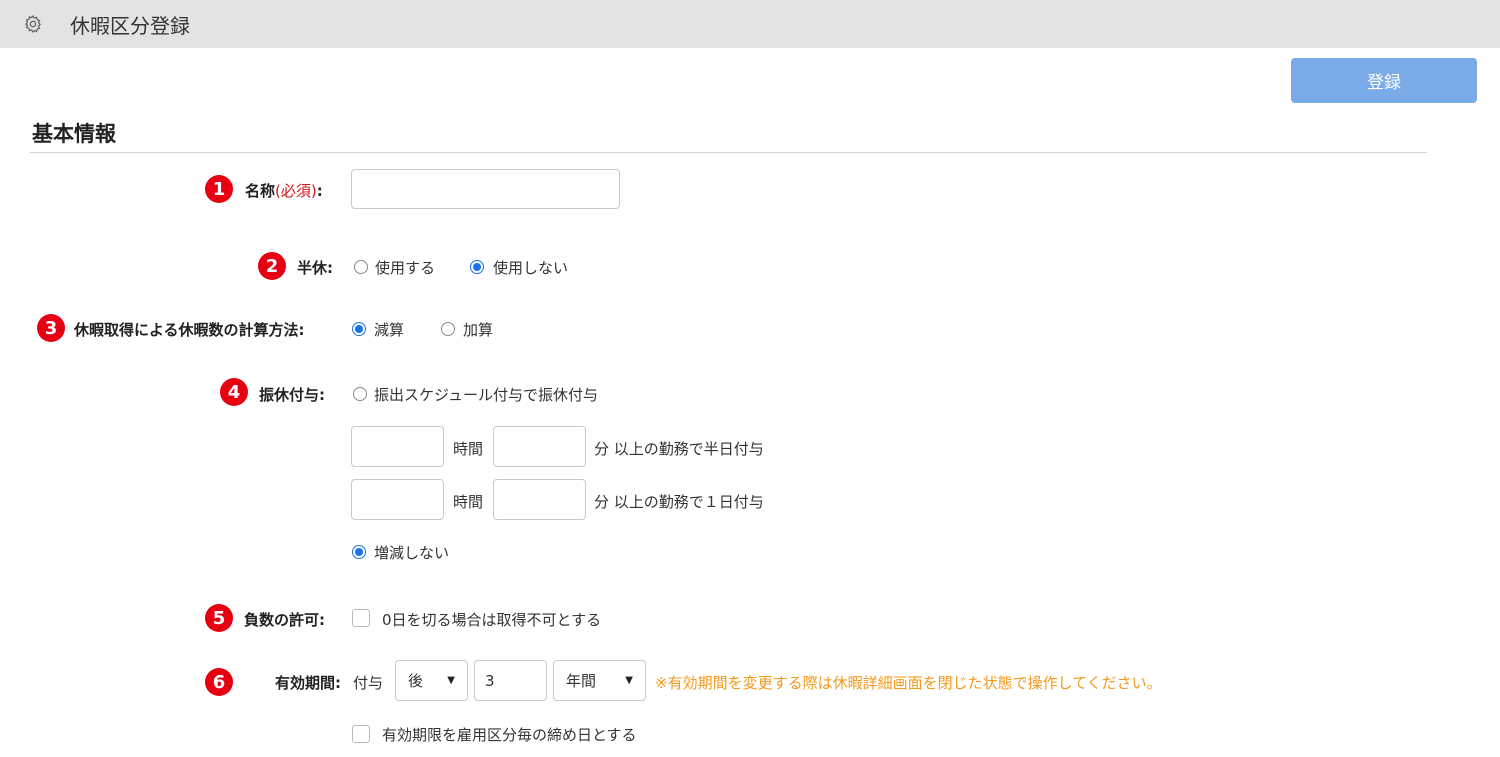 This screenshot has height=757, width=1500. I want to click on validity-prefix: 付与, so click(368, 683).